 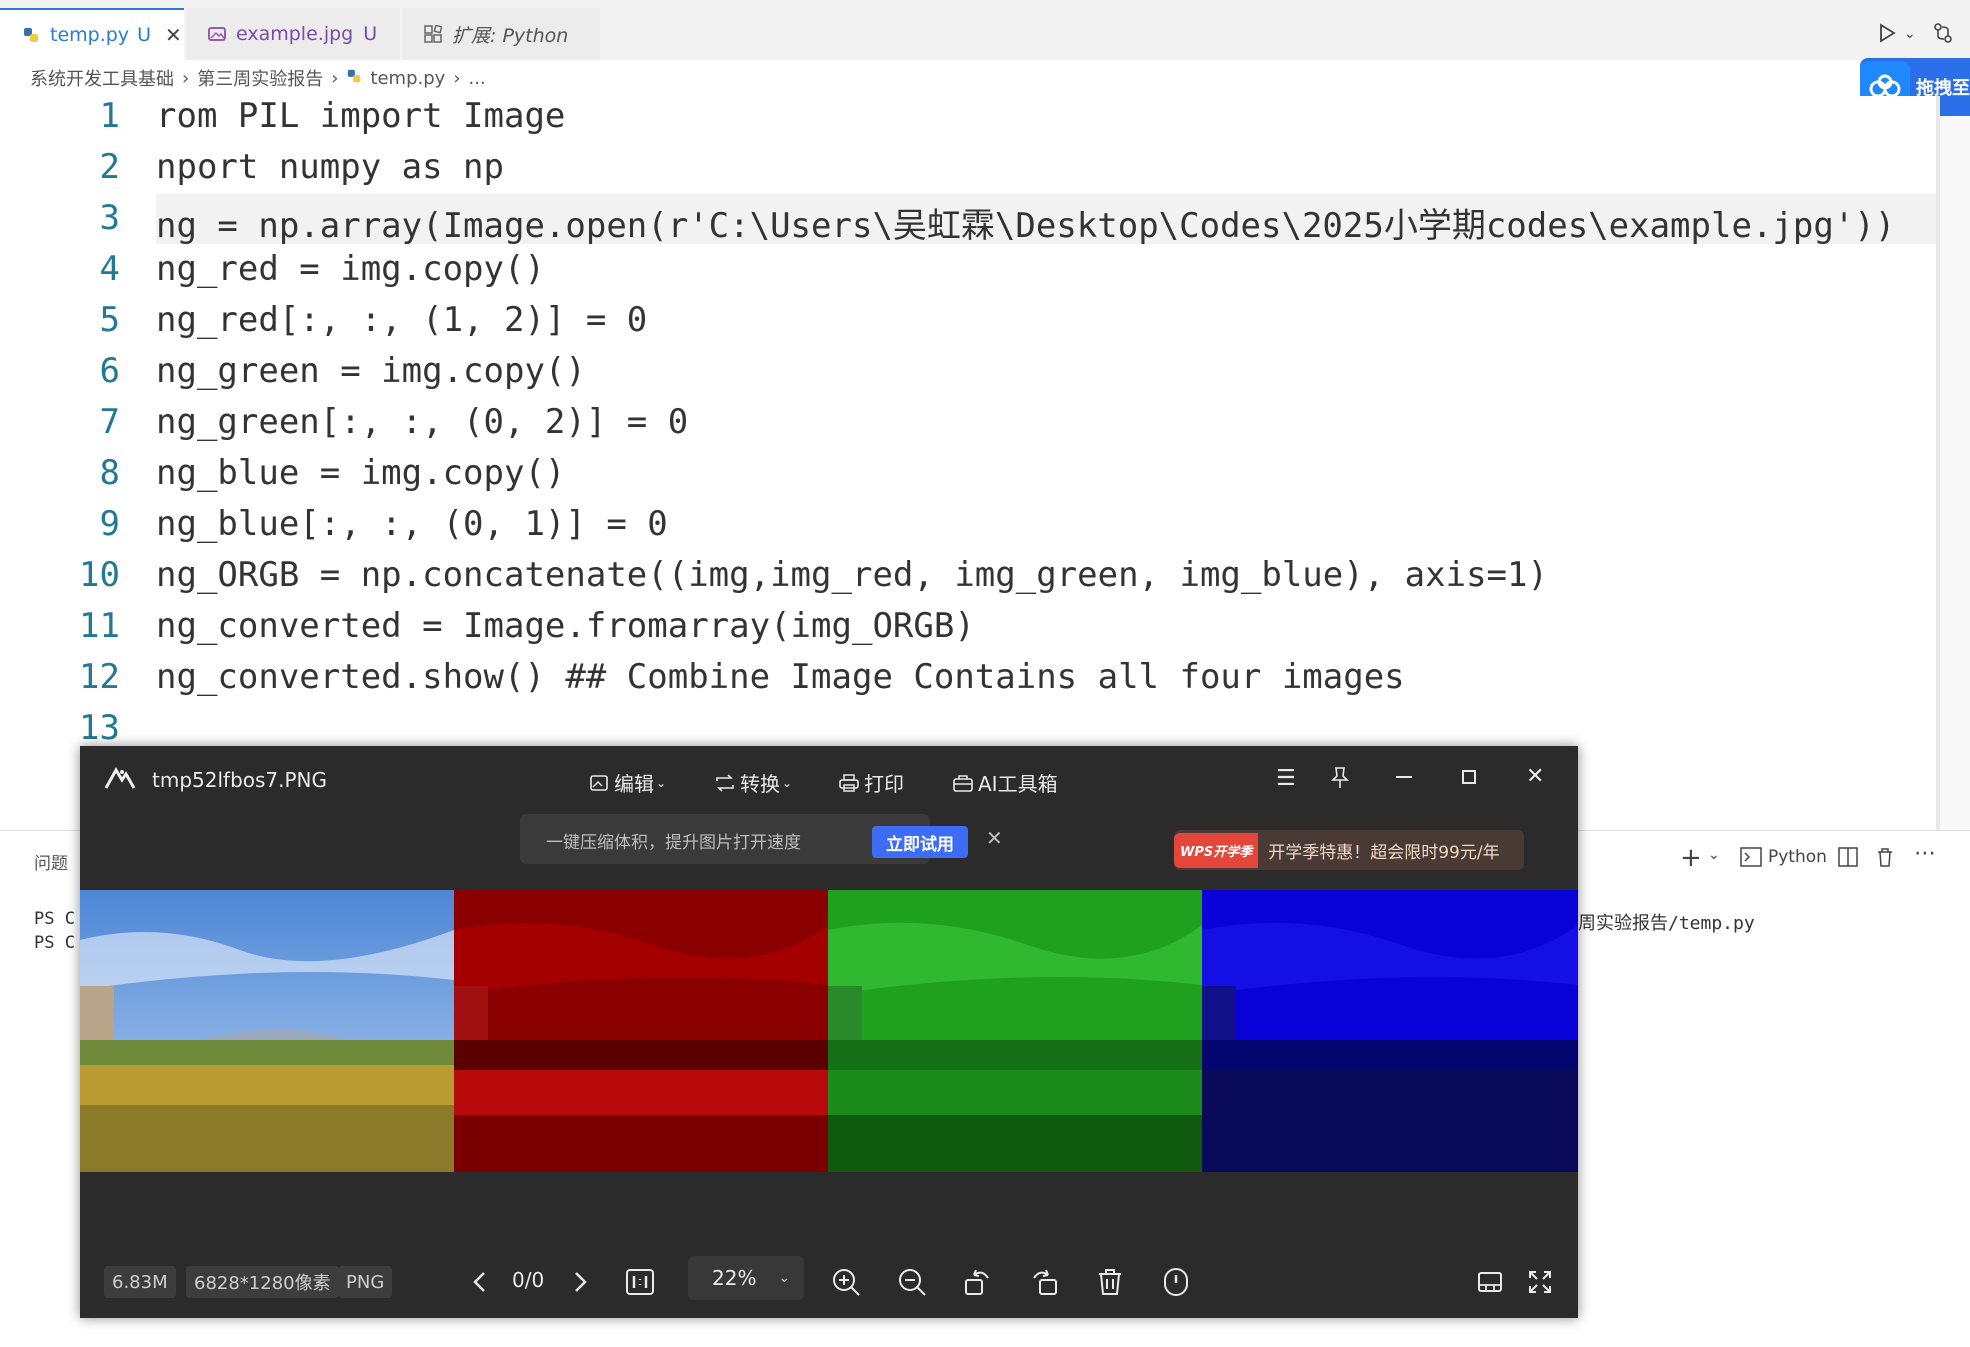 I want to click on dimensions-chip: 6828*1280像素, so click(x=262, y=1282).